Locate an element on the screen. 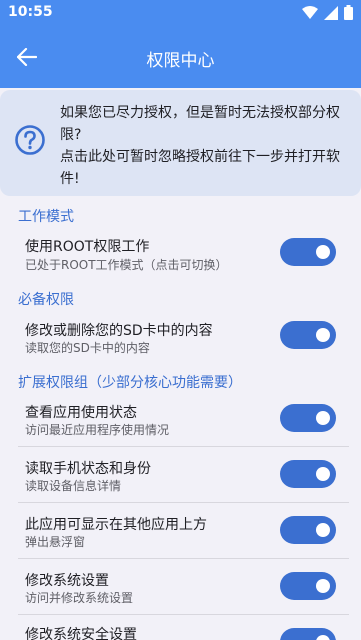 This screenshot has height=640, width=361. battery-icon is located at coordinates (348, 12).